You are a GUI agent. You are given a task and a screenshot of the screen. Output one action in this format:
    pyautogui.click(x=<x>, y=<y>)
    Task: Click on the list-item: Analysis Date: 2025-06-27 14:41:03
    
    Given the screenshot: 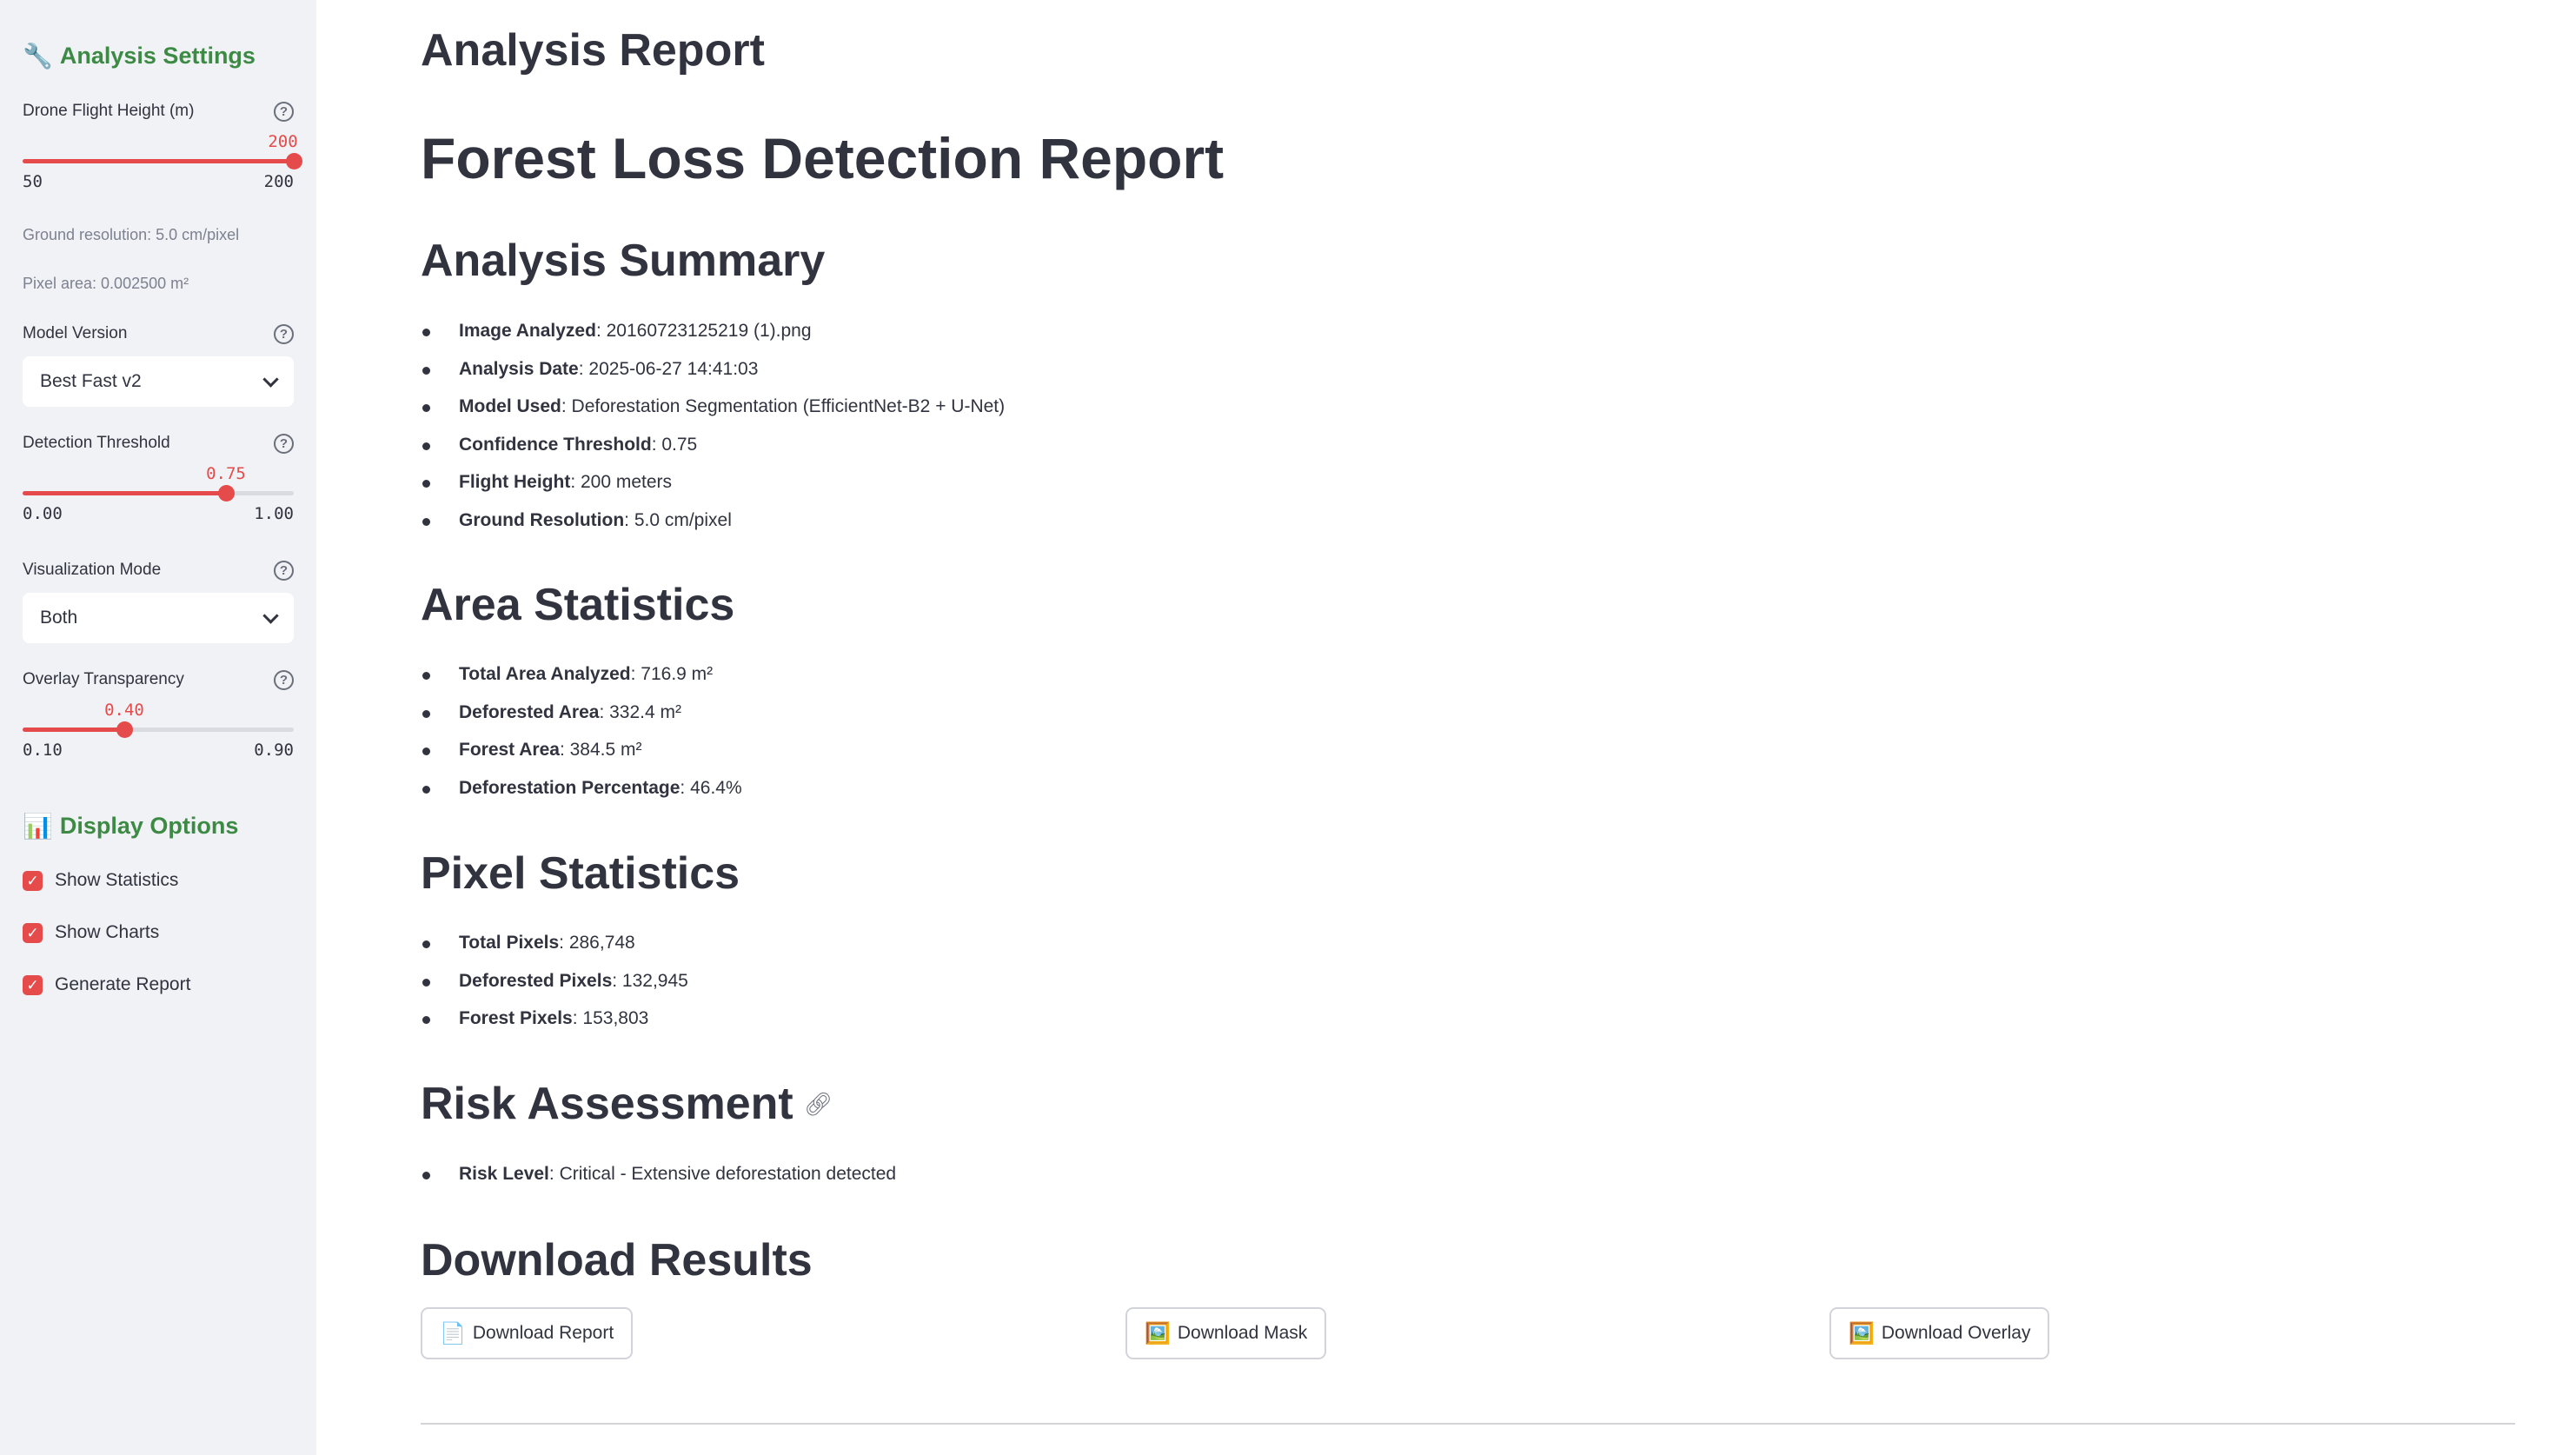 What is the action you would take?
    pyautogui.click(x=713, y=369)
    